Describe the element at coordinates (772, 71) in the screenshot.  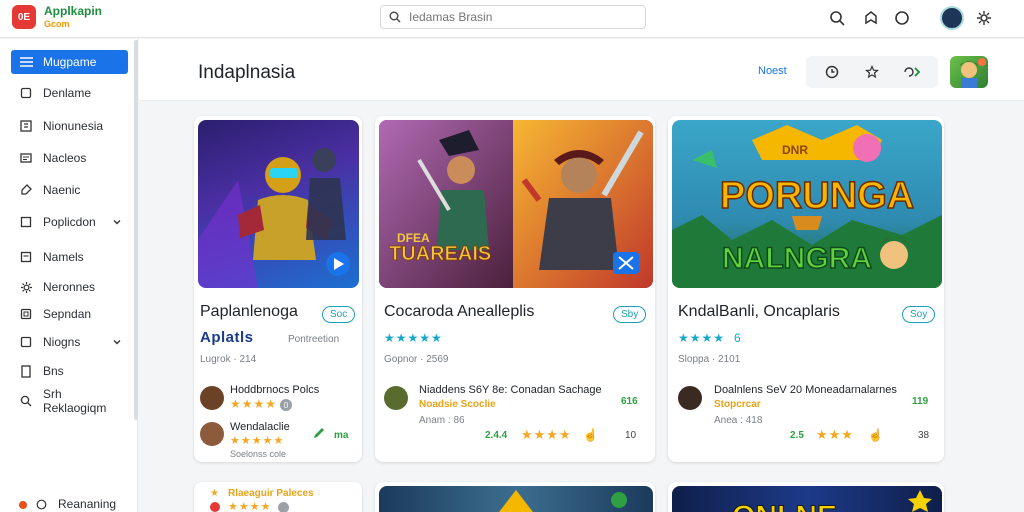
I see `sort-newest-link: Noest` at that location.